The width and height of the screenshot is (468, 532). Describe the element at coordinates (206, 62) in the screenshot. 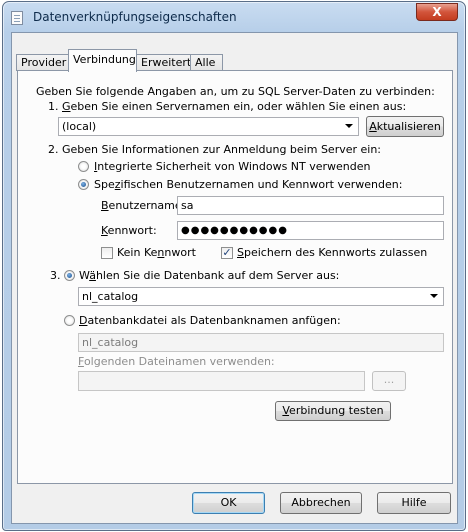

I see `tab-alle: Alle` at that location.